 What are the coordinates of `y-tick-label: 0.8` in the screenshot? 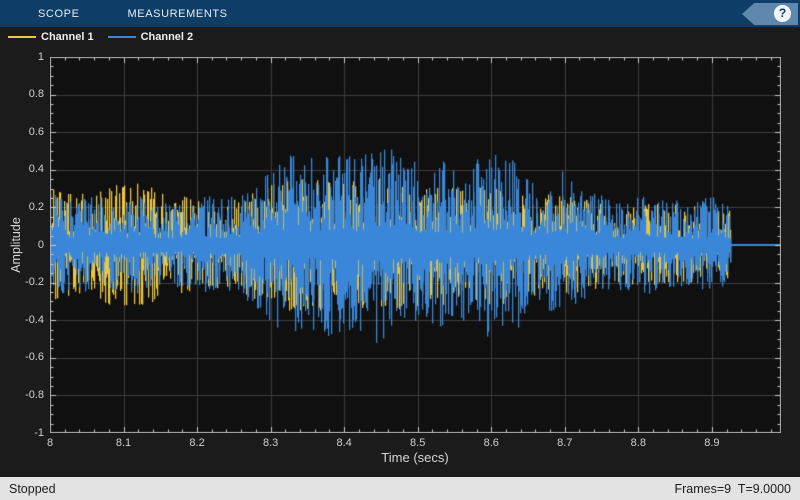 It's located at (36, 94).